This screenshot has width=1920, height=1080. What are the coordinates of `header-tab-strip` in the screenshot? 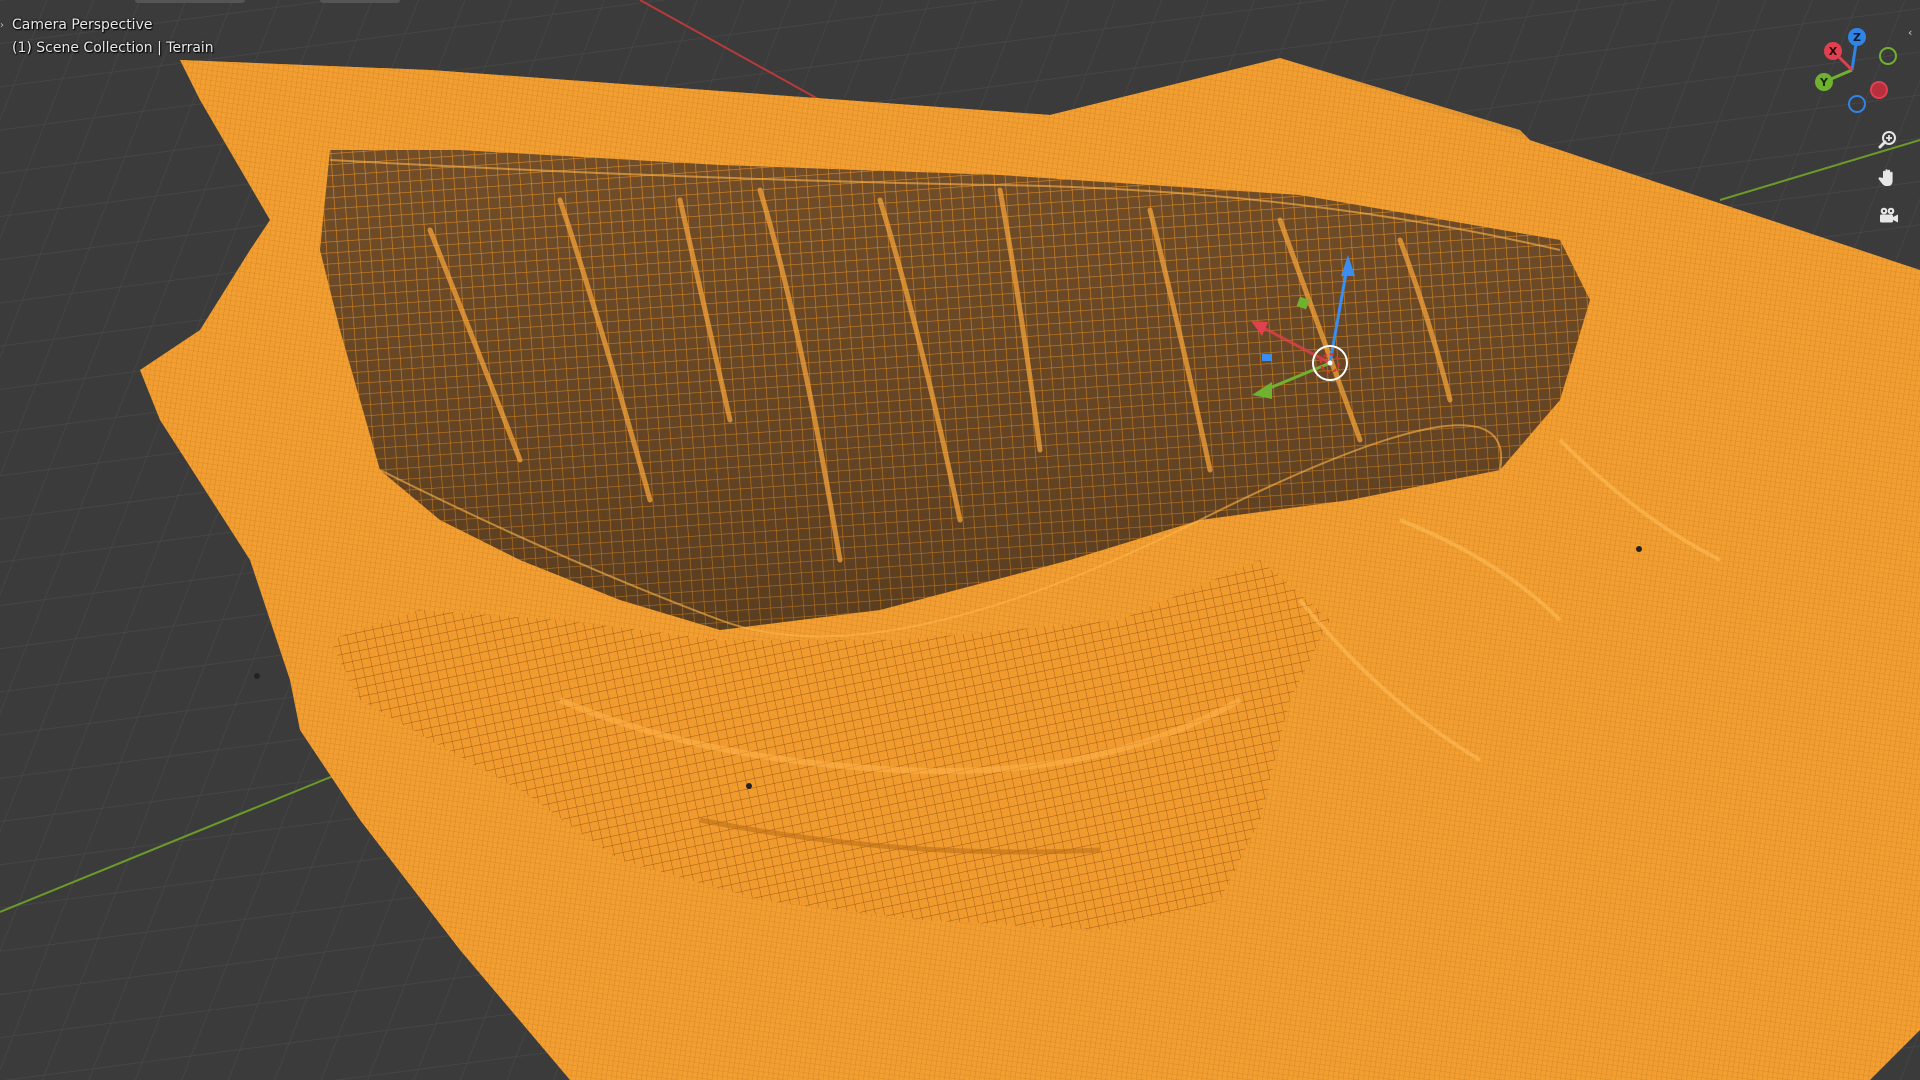 It's located at (190, 1).